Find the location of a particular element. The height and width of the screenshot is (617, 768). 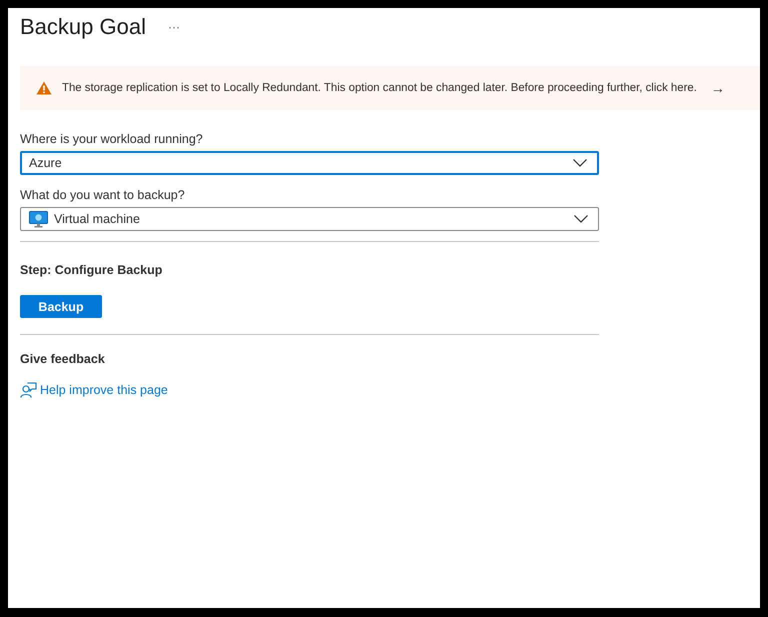

warning-icon is located at coordinates (44, 88).